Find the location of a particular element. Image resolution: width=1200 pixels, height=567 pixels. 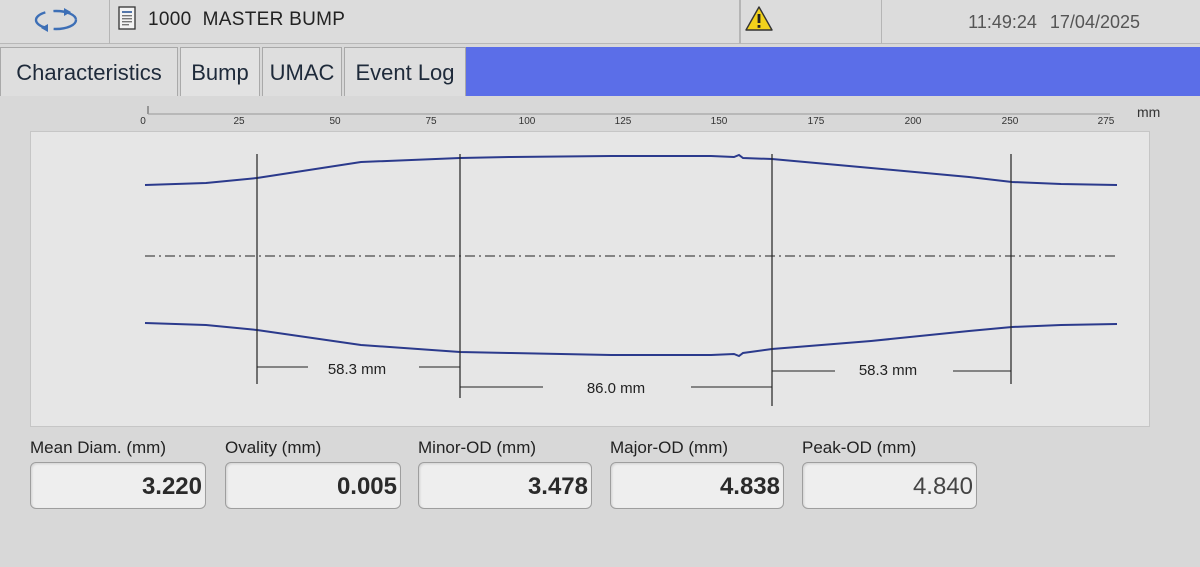

ruler-tick: 25 is located at coordinates (239, 121).